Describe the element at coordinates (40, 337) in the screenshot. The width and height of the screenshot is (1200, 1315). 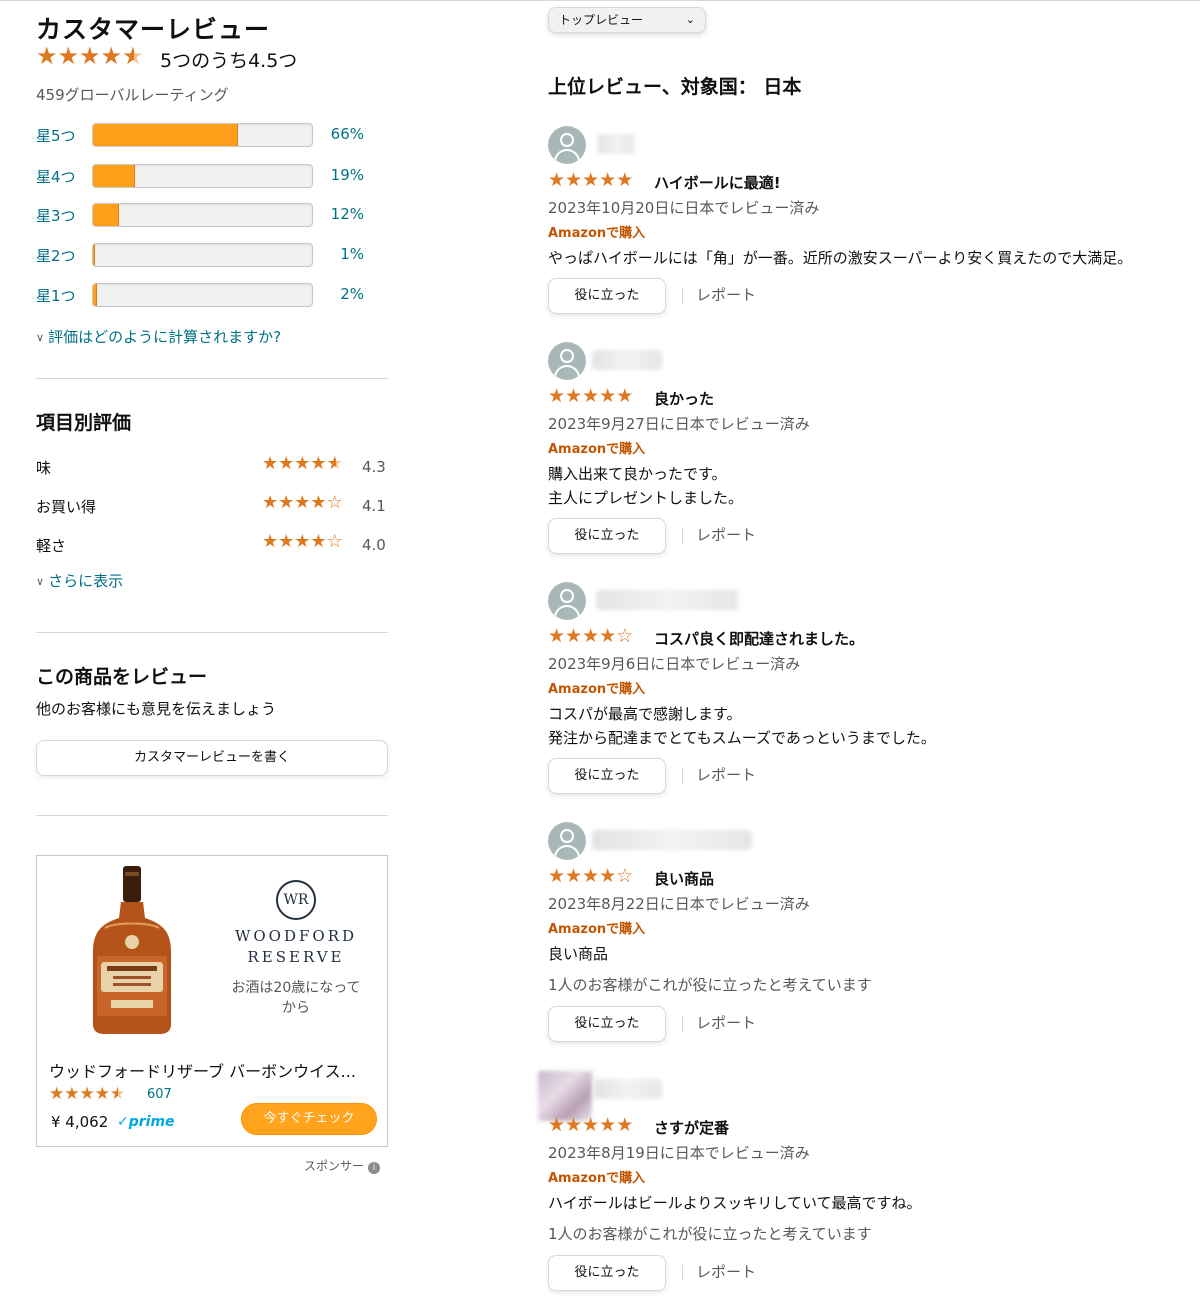
I see `chevron-down-icon: ∨` at that location.